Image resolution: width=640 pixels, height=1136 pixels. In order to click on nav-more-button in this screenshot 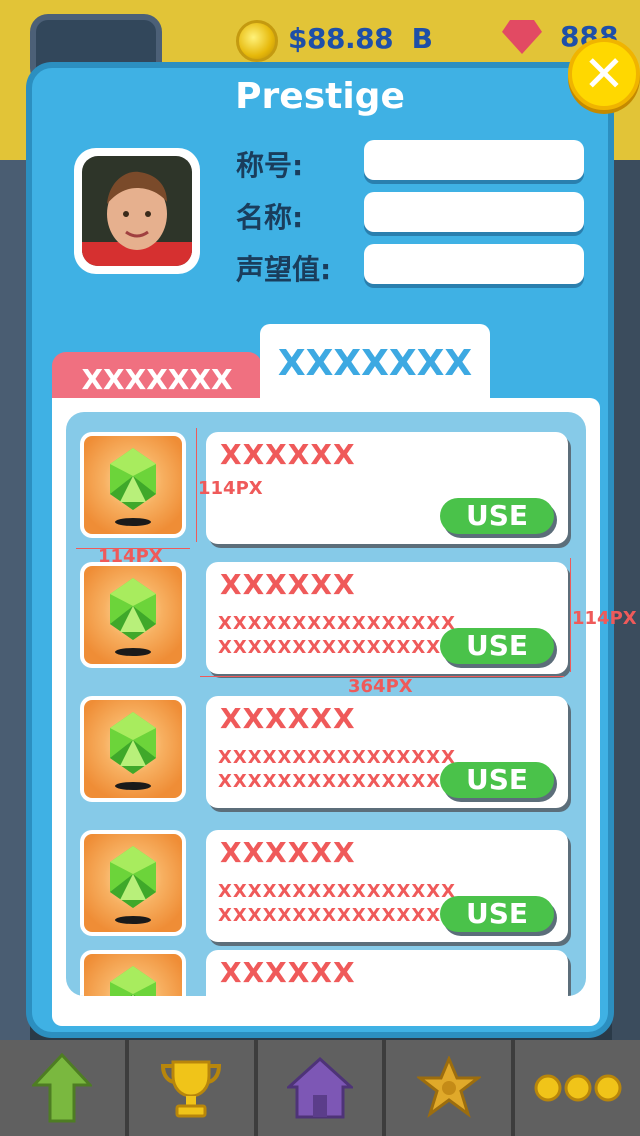, I will do `click(577, 1088)`.